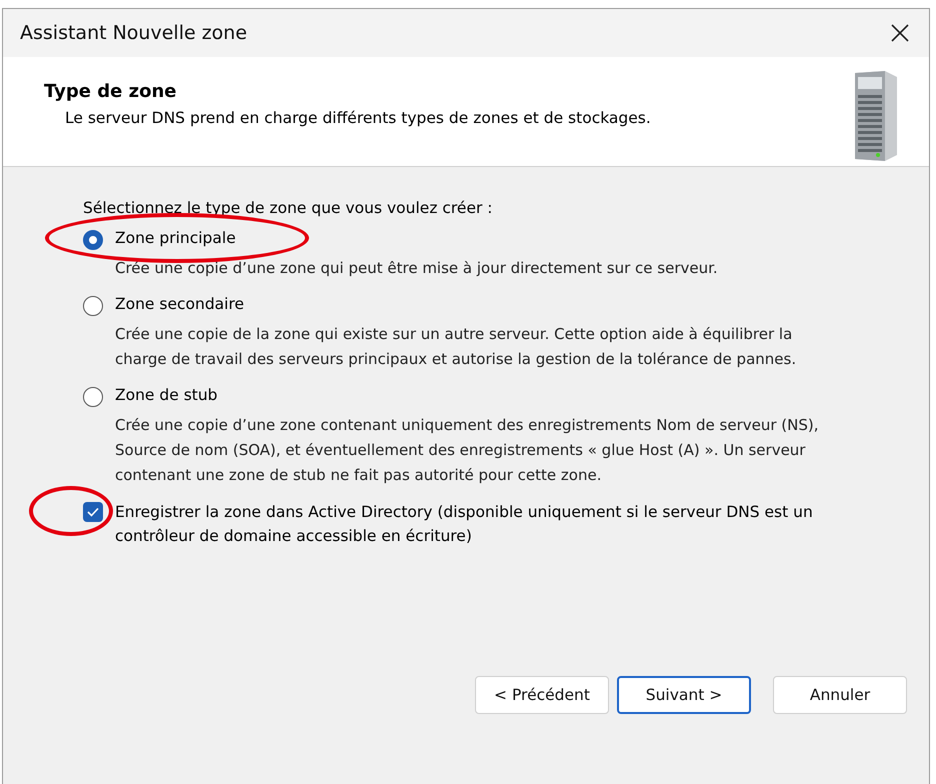  I want to click on option-description: Crée une copie d’une zone contenant uniquement des enregistrements Nom de serveur (NS), Source de nom (SOA), et éventuellement des enregistrements « glue Host (A) ». Un serveur contenant une zone de stub ne fait pas autorité pour cette zone., so click(467, 450).